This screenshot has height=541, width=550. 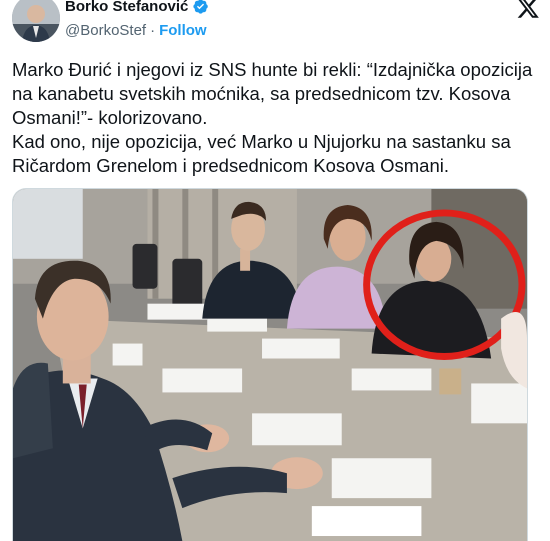 What do you see at coordinates (126, 7) in the screenshot?
I see `display-name: Borko Stefanović` at bounding box center [126, 7].